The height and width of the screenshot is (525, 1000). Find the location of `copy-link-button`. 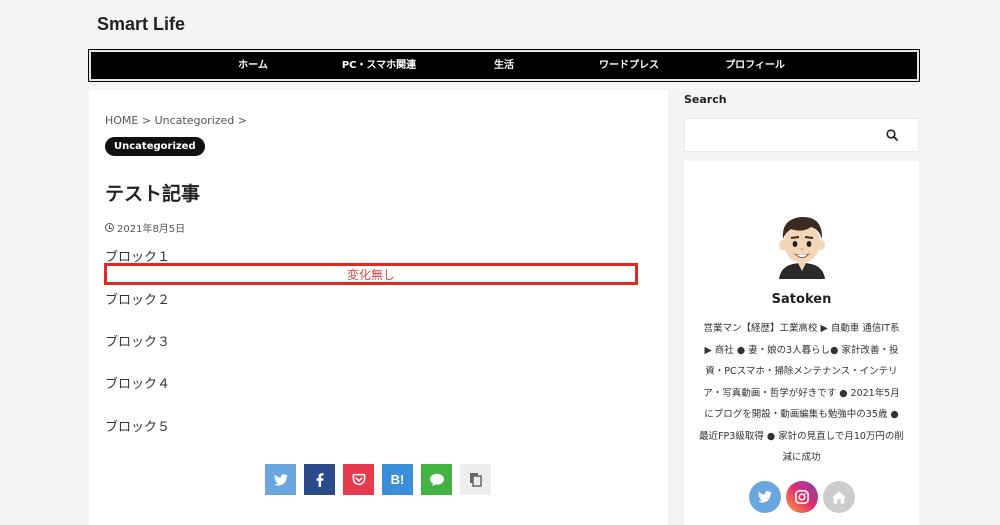

copy-link-button is located at coordinates (475, 479).